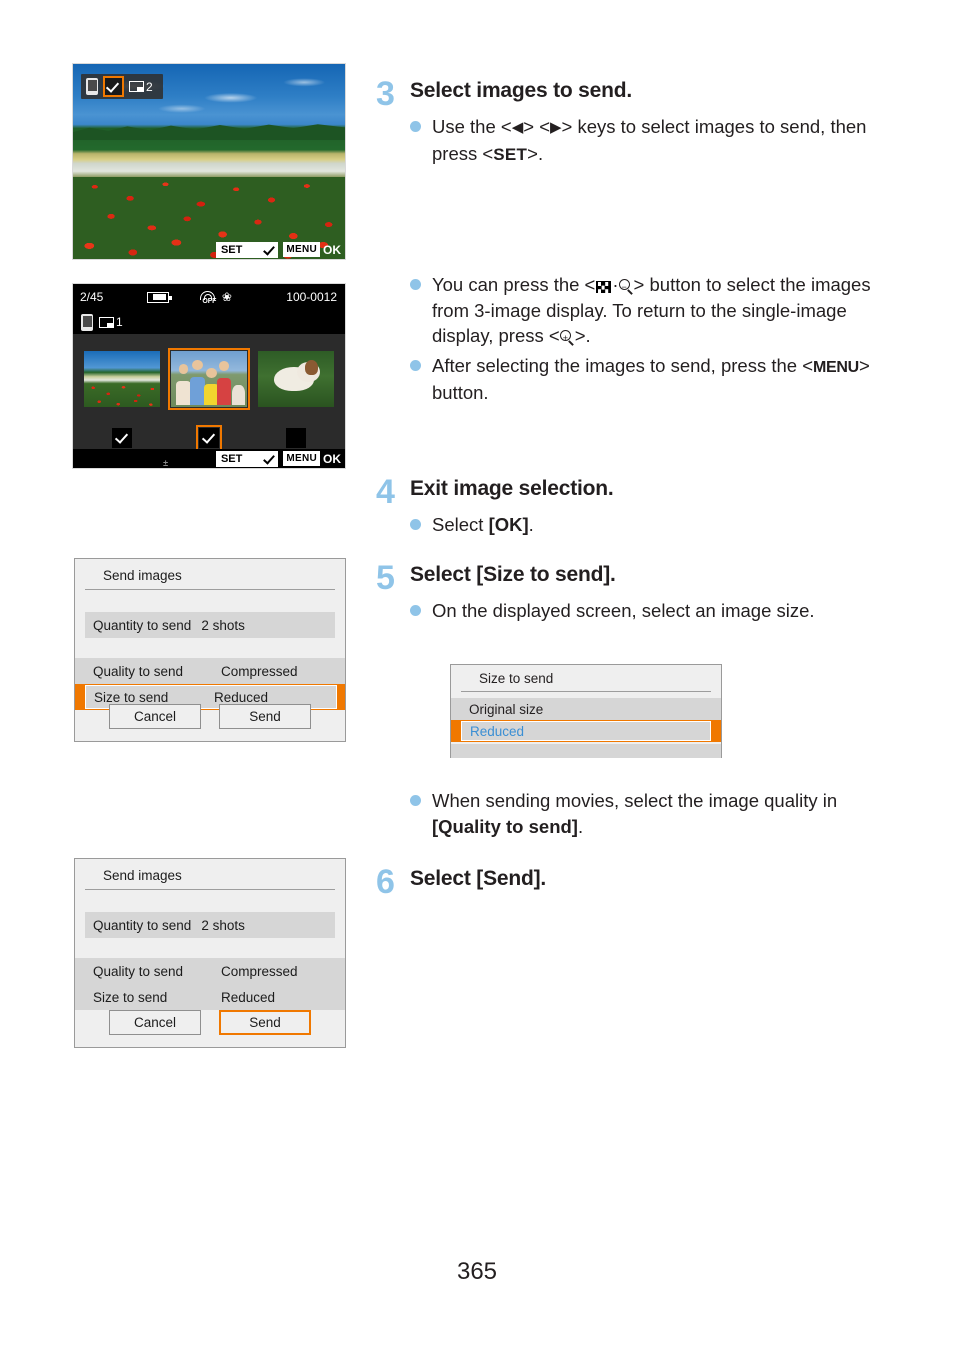 The image size is (954, 1345). Describe the element at coordinates (209, 301) in the screenshot. I see `wifi-off-label: OFF` at that location.